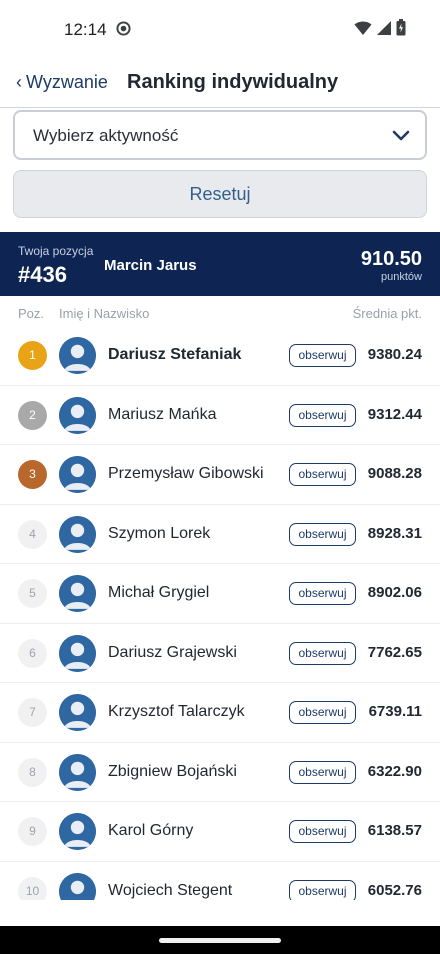 Image resolution: width=440 pixels, height=954 pixels. I want to click on chevron-down-icon, so click(401, 135).